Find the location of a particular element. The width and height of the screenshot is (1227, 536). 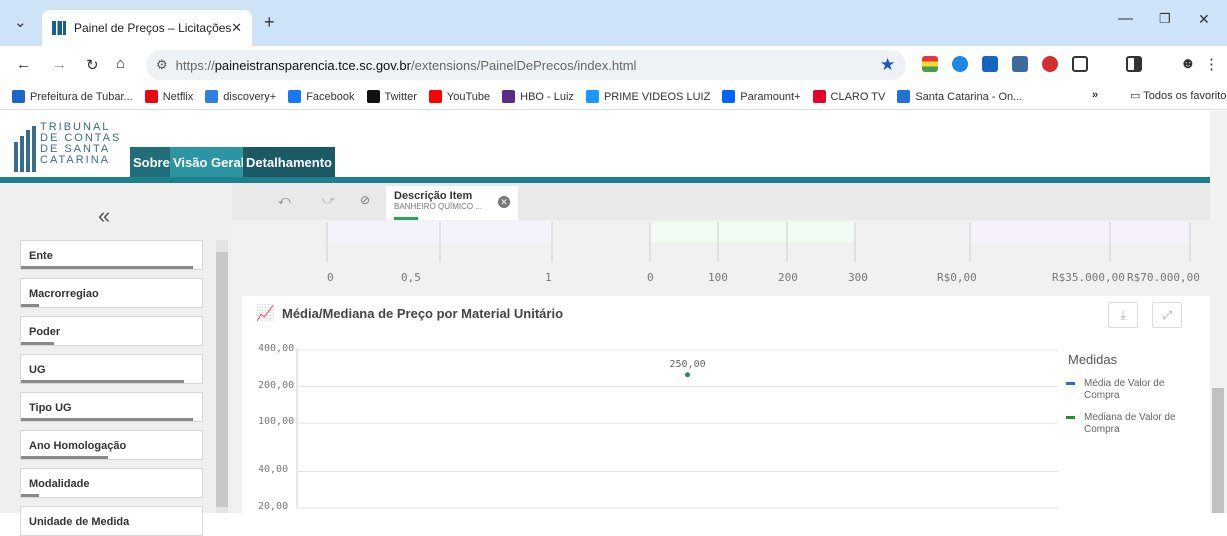

side-panel-icon is located at coordinates (1134, 64).